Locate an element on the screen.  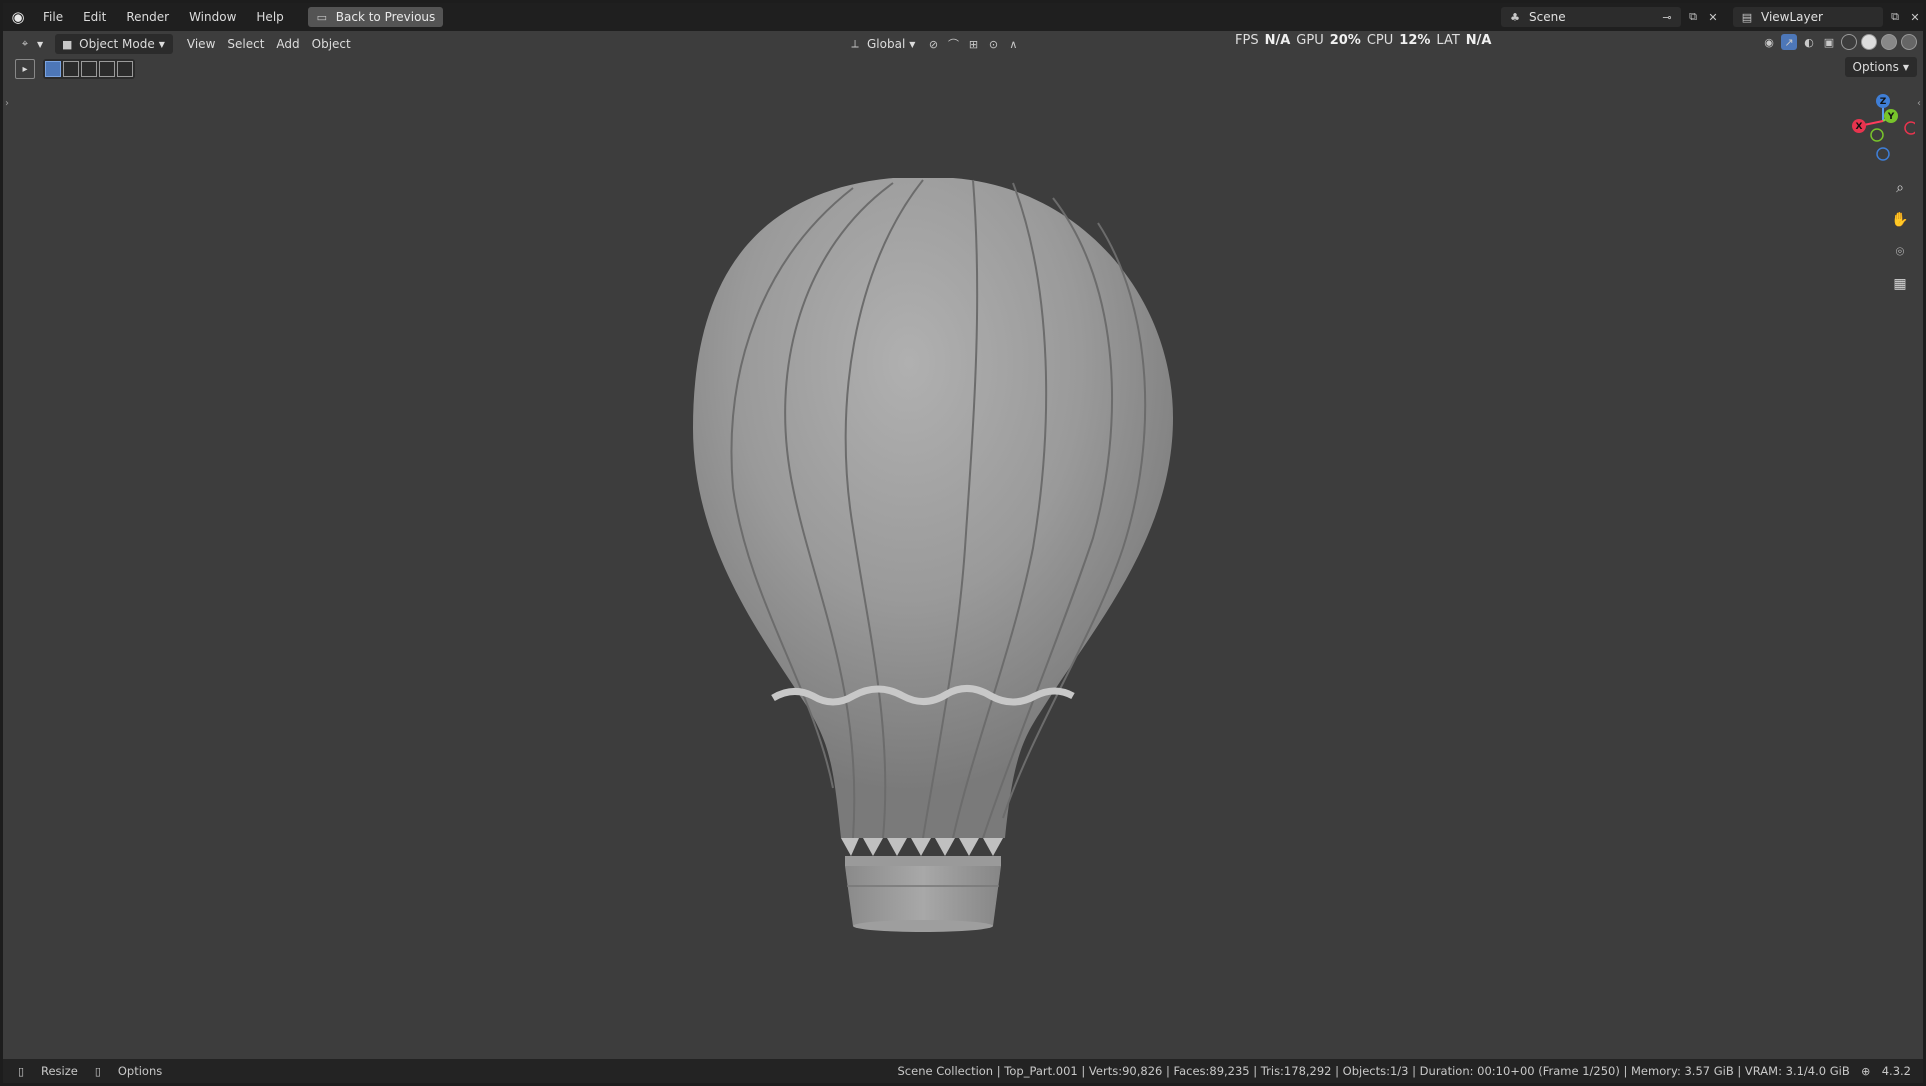
orientation-icon: ⟂ is located at coordinates (855, 43).